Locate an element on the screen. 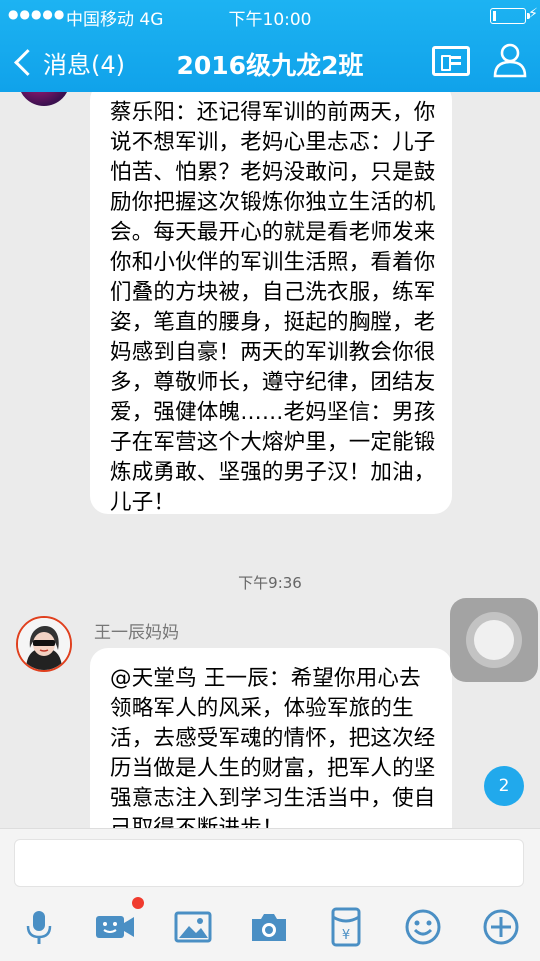 The image size is (540, 961). assistive-touch-button is located at coordinates (494, 640).